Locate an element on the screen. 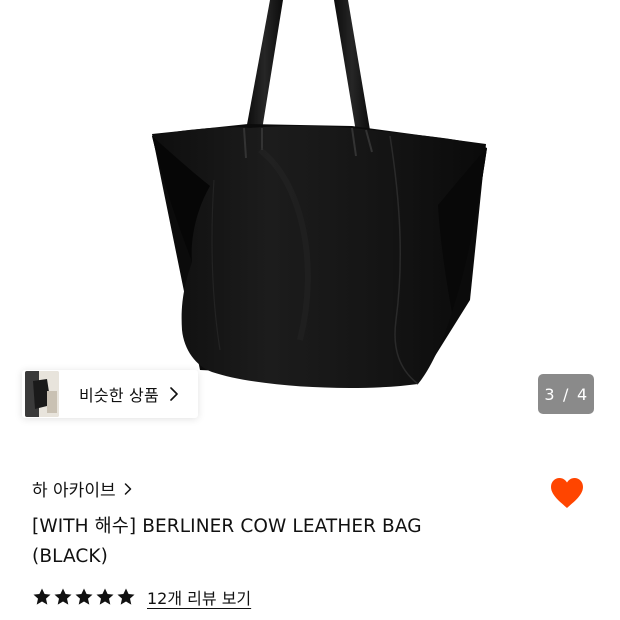 This screenshot has width=620, height=620. rating-row: 12개 리뷰 보기 is located at coordinates (141, 597).